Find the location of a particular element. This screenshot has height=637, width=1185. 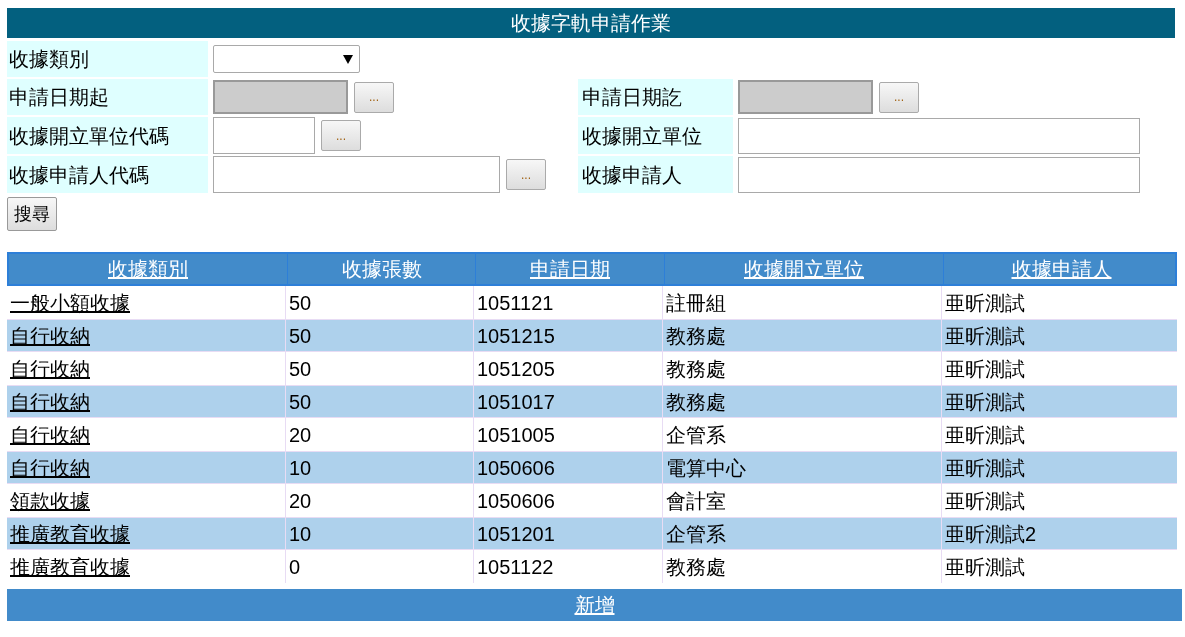

field-label: 收據類別 is located at coordinates (107, 59).